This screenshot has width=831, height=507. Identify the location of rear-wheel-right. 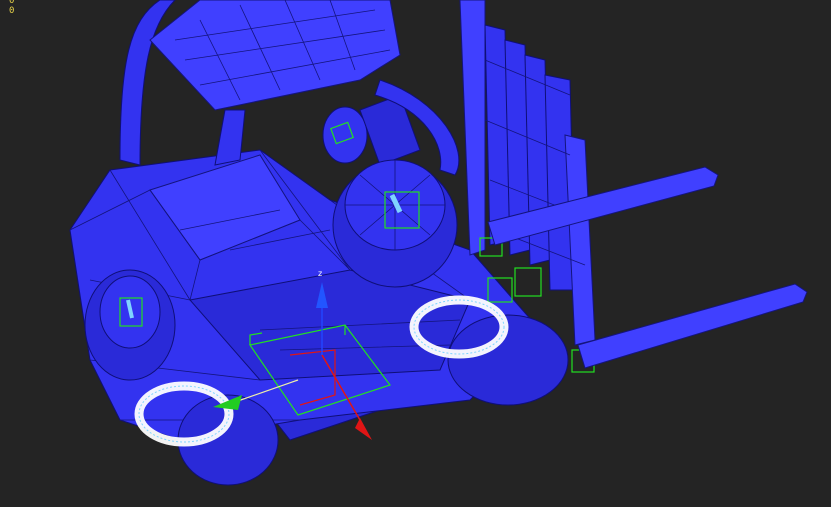
(395, 223).